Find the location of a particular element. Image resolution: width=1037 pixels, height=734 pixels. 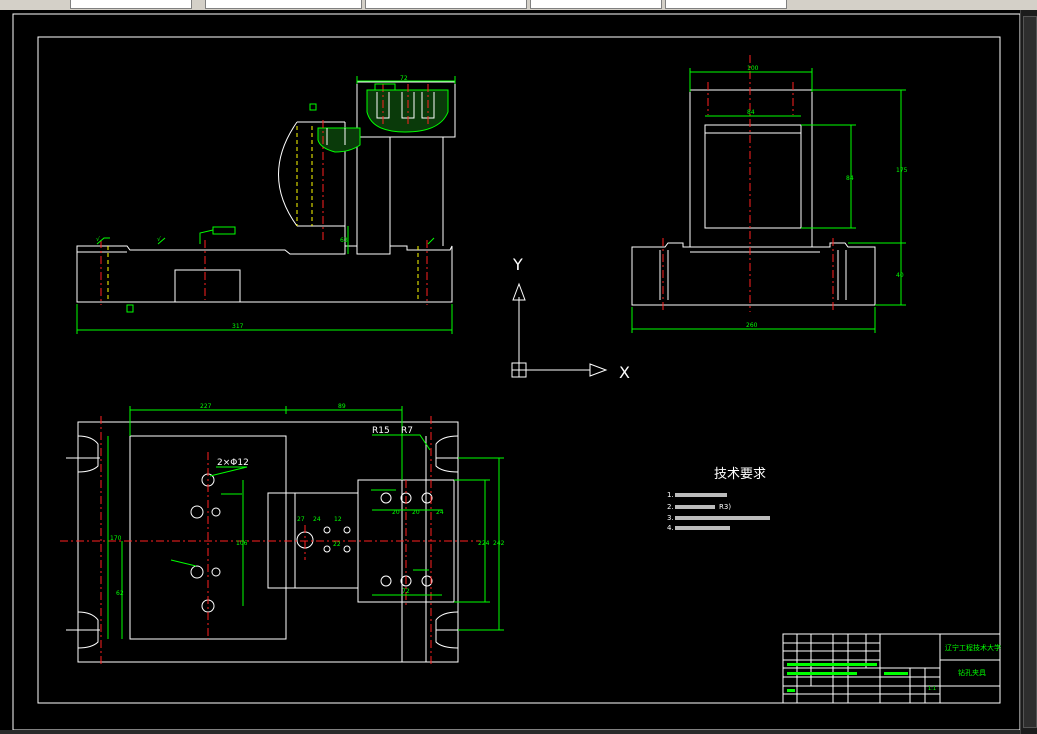

tech-req-item-3: 3. is located at coordinates (670, 518).